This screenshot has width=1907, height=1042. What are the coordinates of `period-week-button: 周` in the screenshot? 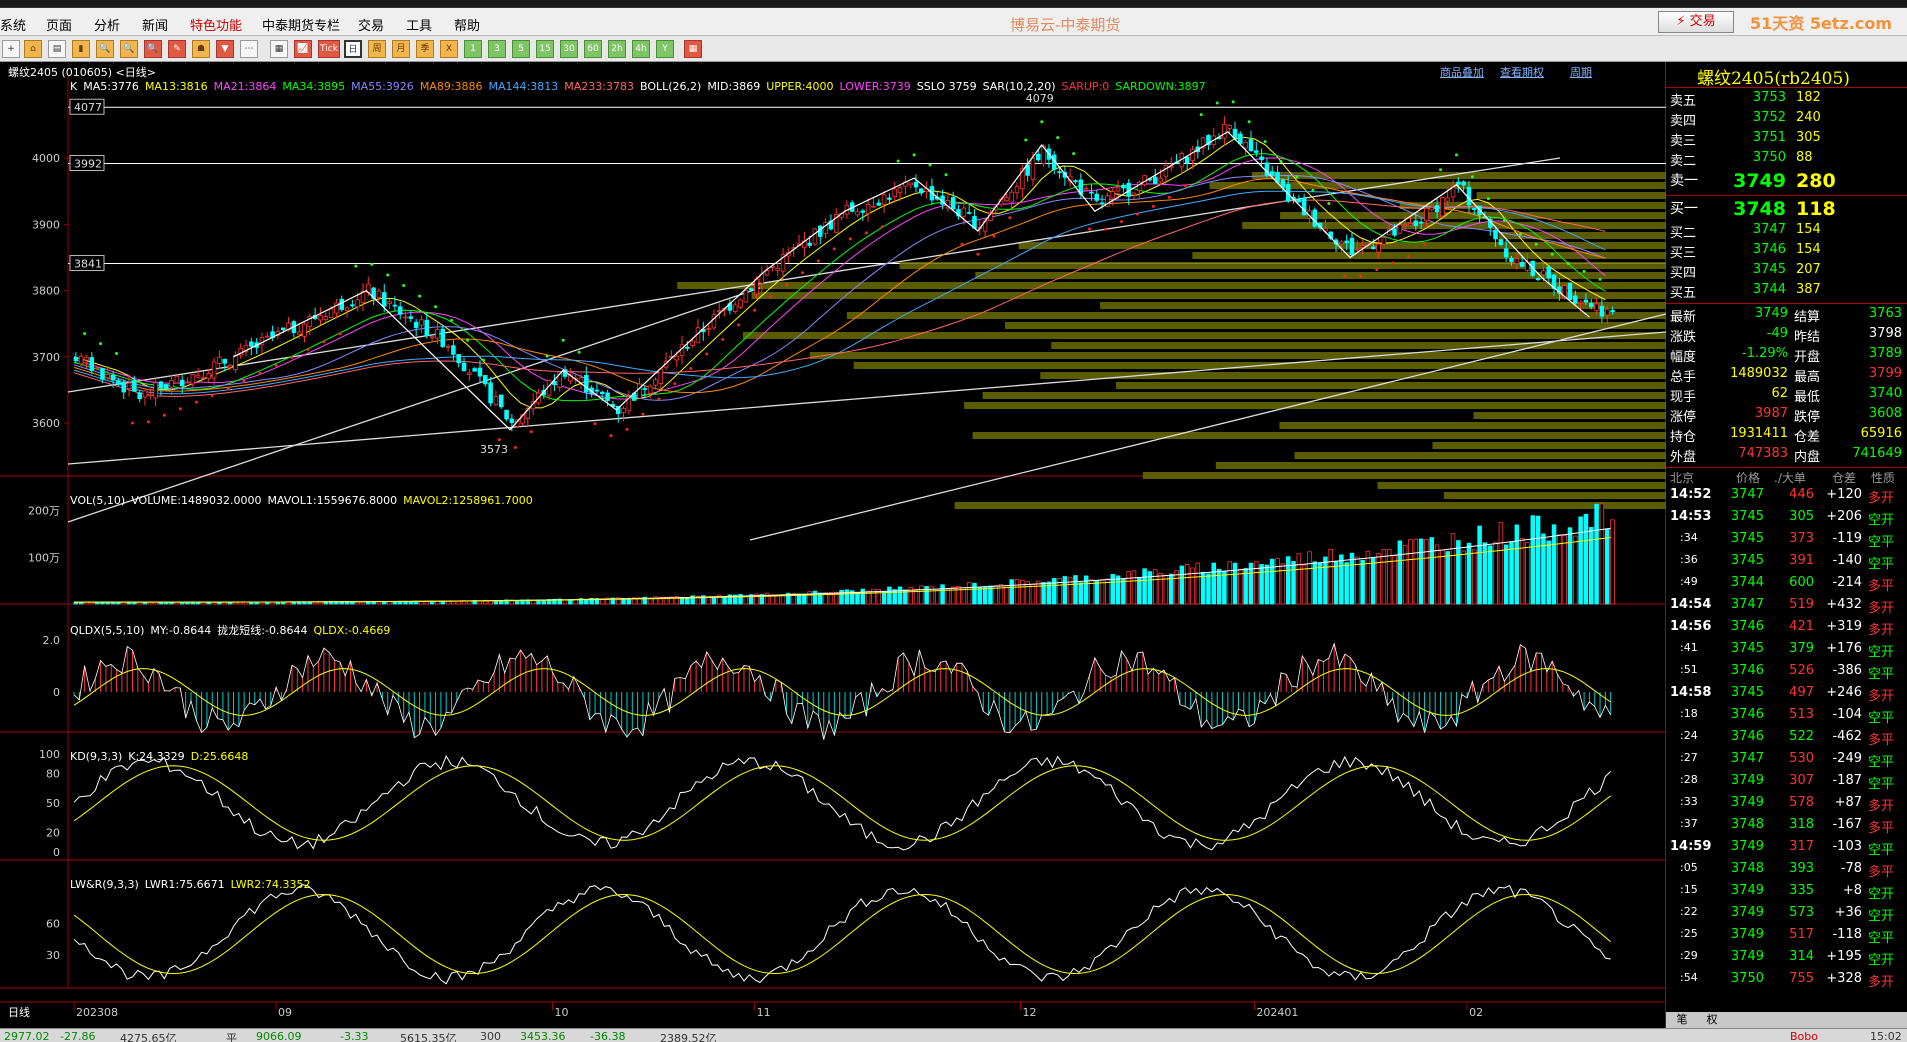 It's located at (377, 49).